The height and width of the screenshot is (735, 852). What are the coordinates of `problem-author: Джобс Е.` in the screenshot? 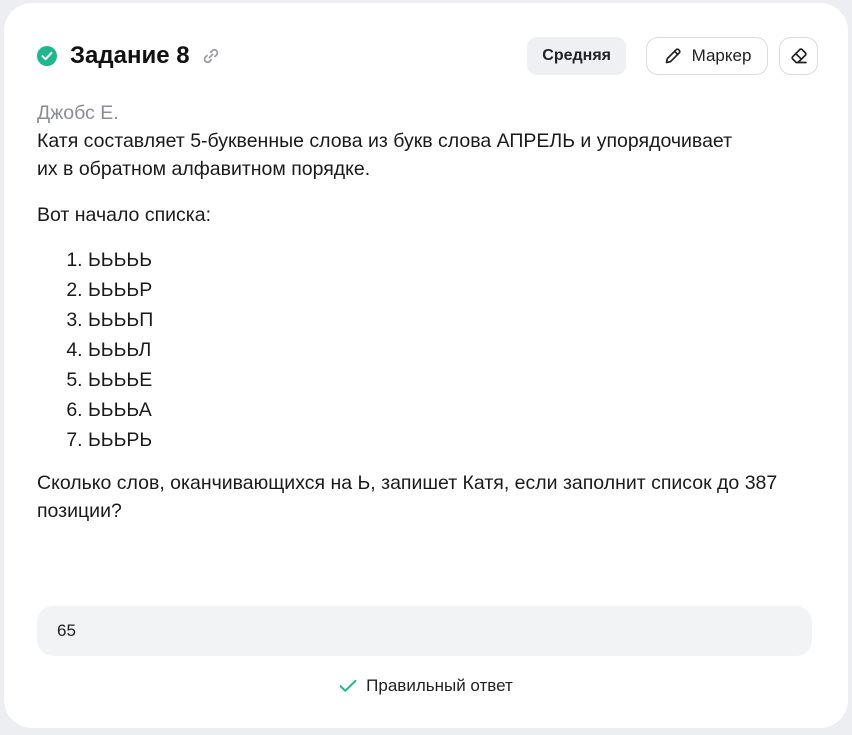 It's located at (78, 113).